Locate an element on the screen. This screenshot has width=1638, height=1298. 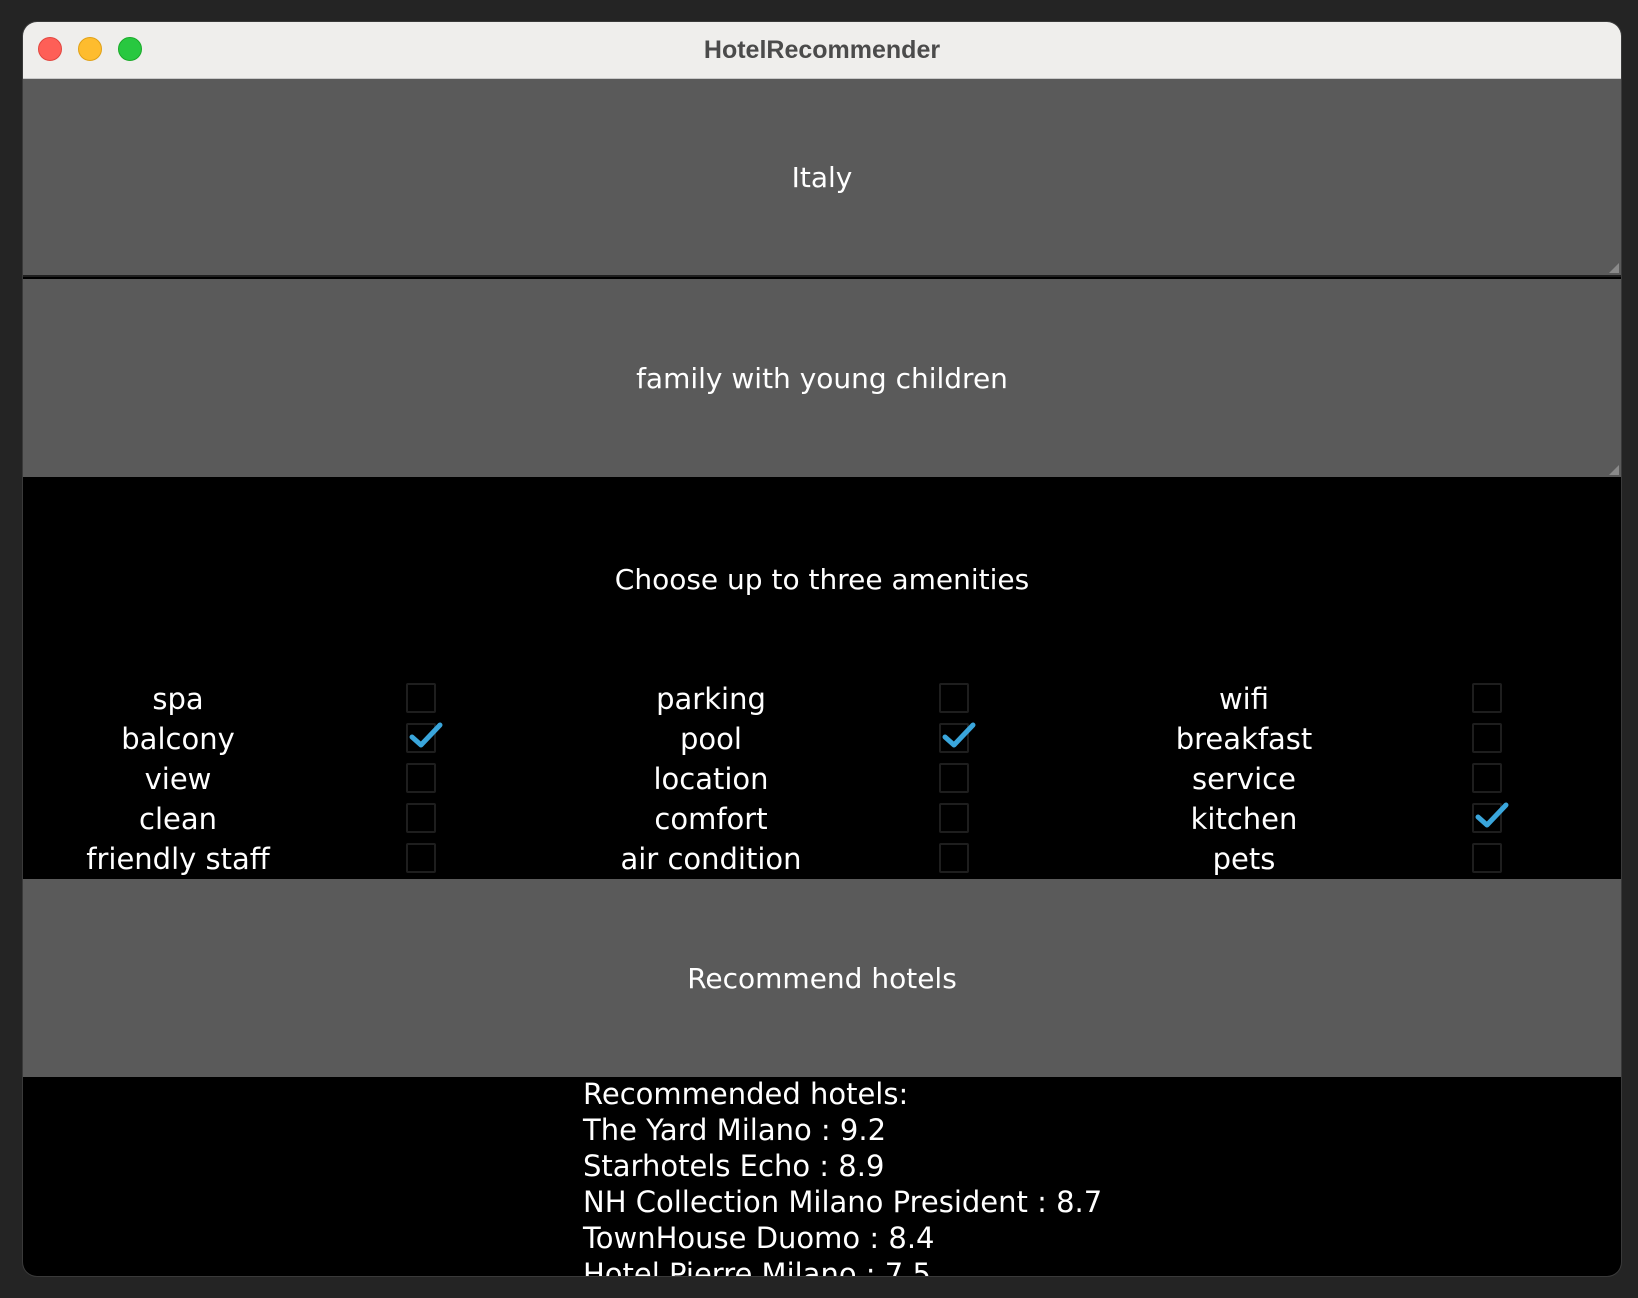
amenity-checkbox-air-condition is located at coordinates (954, 858).